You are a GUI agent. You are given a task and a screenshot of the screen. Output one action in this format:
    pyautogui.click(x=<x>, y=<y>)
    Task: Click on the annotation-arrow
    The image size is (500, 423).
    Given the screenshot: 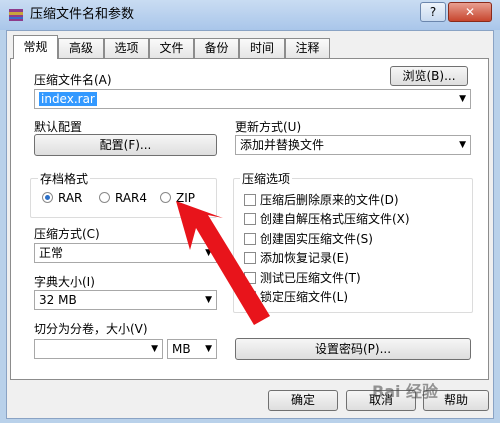 What is the action you would take?
    pyautogui.click(x=223, y=263)
    